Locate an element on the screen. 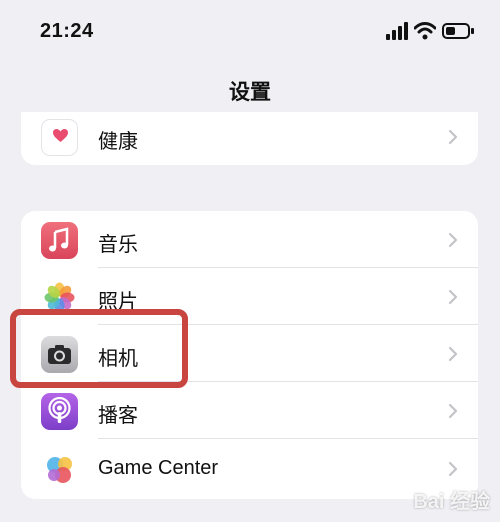 This screenshot has height=522, width=500. nav-bar: 设置 is located at coordinates (250, 90).